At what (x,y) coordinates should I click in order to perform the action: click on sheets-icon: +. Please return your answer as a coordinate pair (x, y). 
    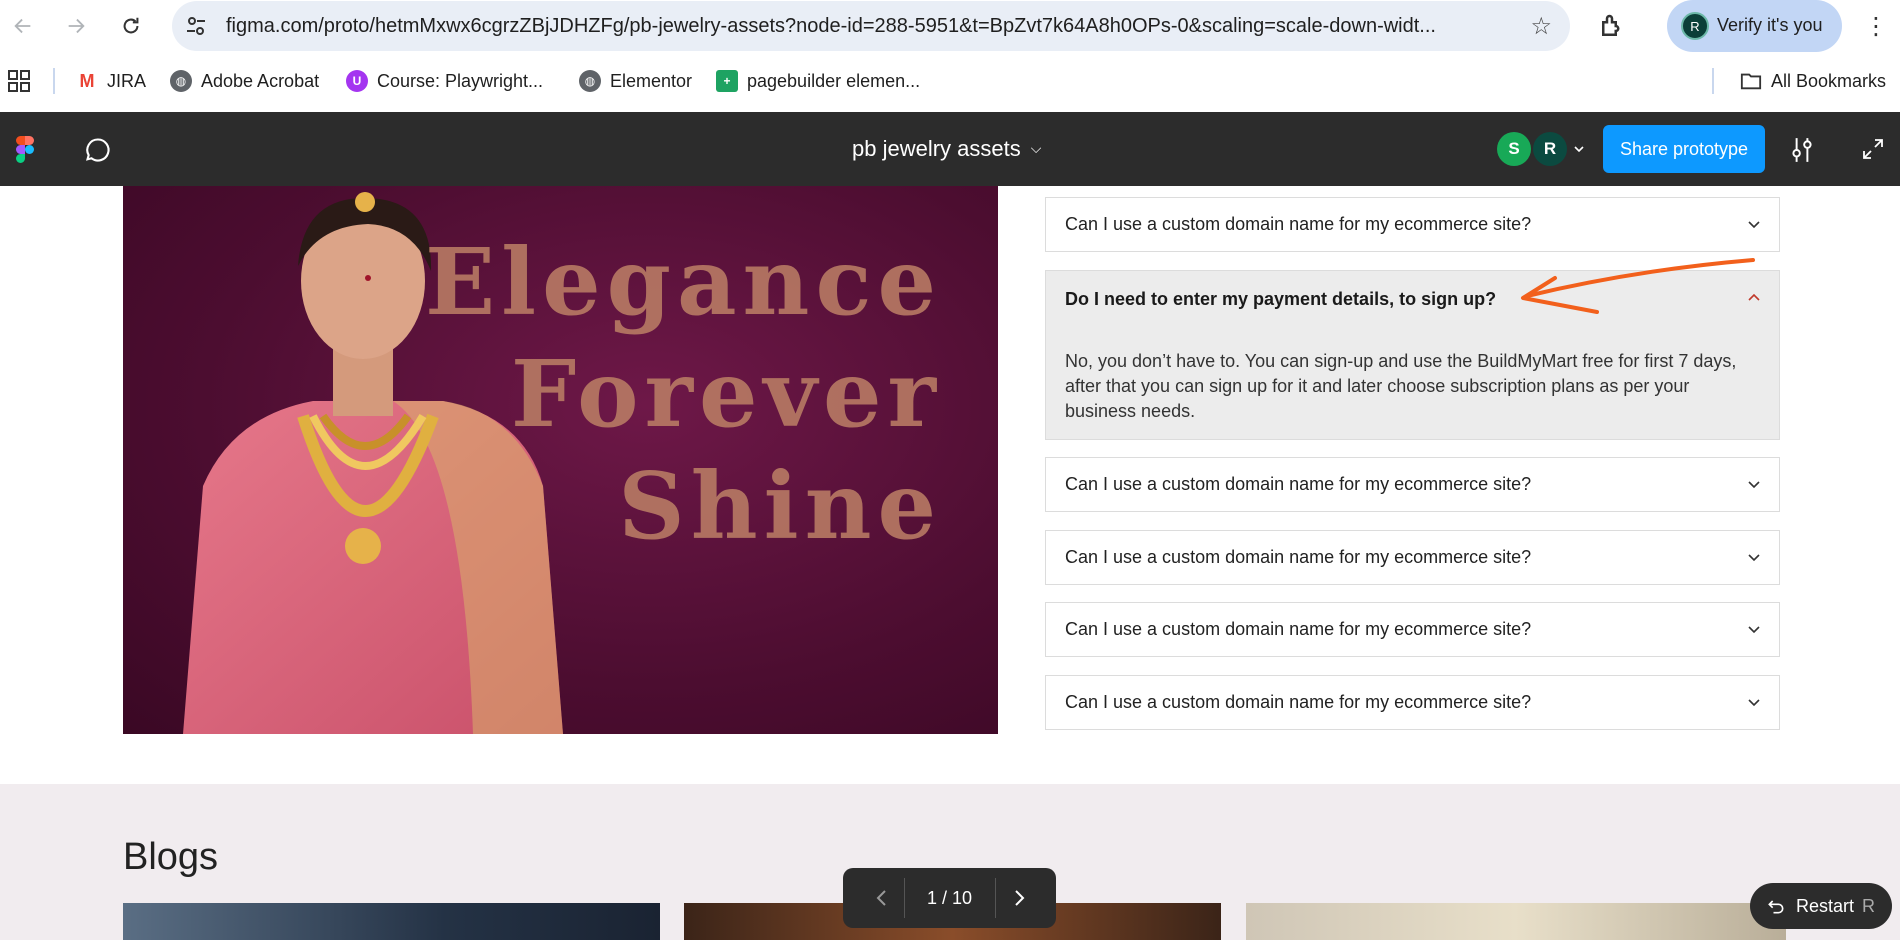
    Looking at the image, I should click on (727, 81).